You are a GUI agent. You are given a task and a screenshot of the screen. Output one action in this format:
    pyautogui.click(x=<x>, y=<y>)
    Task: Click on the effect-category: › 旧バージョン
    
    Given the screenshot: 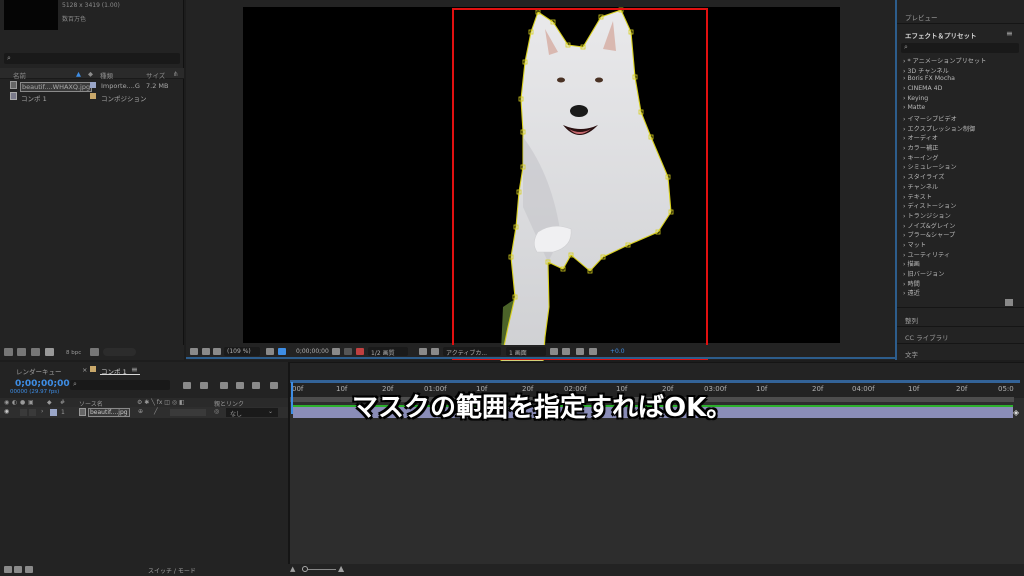 What is the action you would take?
    pyautogui.click(x=923, y=273)
    